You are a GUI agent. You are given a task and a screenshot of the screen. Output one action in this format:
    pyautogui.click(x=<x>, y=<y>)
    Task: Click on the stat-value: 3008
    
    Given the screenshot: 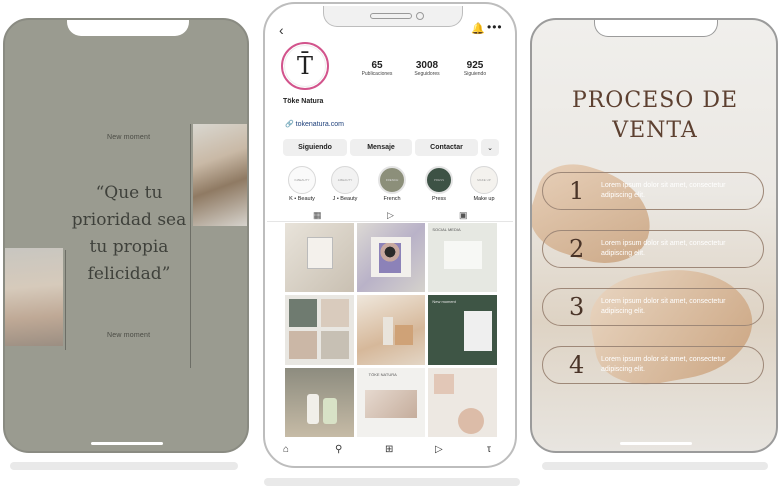 What is the action you would take?
    pyautogui.click(x=427, y=65)
    